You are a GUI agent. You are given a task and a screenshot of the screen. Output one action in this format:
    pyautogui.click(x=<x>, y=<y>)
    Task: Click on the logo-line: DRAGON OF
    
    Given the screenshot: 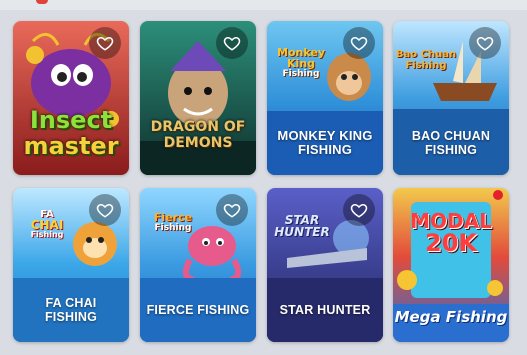 What is the action you would take?
    pyautogui.click(x=198, y=127)
    